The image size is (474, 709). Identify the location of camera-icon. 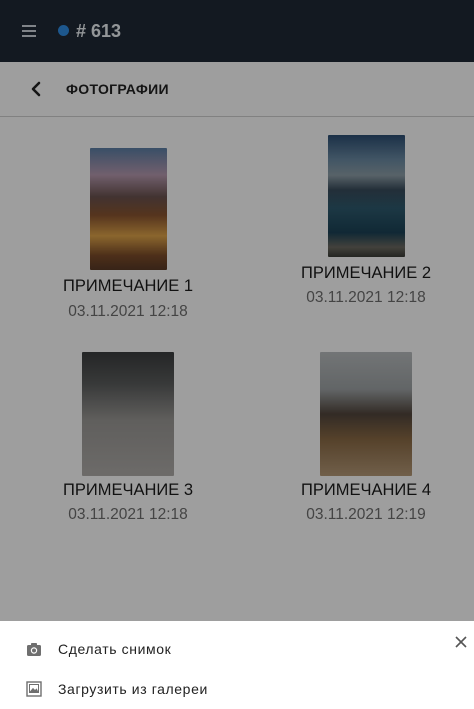
(34, 649).